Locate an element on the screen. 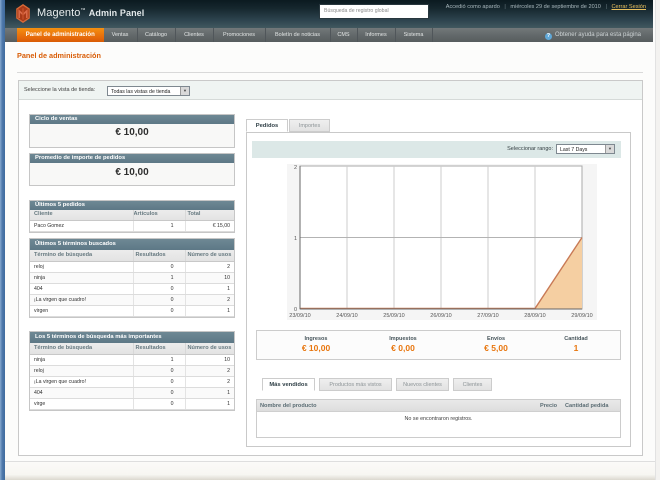 The width and height of the screenshot is (660, 480). svg-text: 1 is located at coordinates (295, 239).